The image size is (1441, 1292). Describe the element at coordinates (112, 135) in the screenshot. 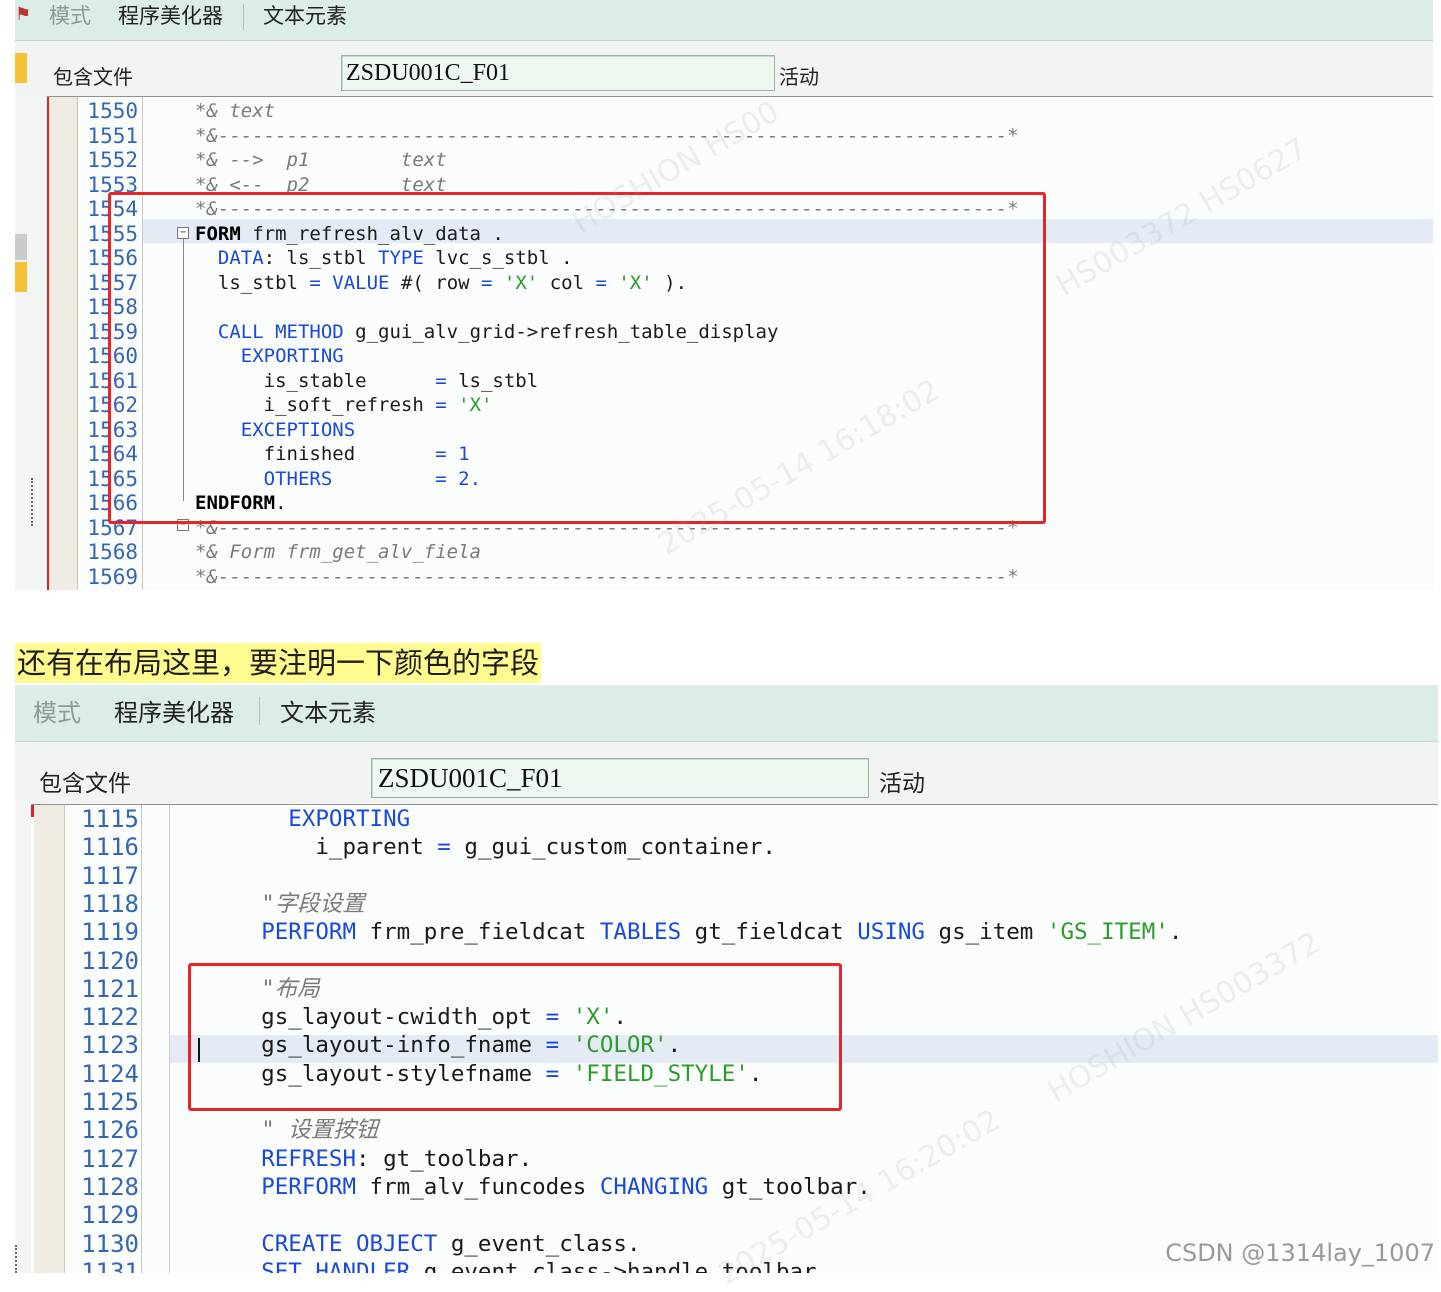

I see `line-number: 1551` at that location.